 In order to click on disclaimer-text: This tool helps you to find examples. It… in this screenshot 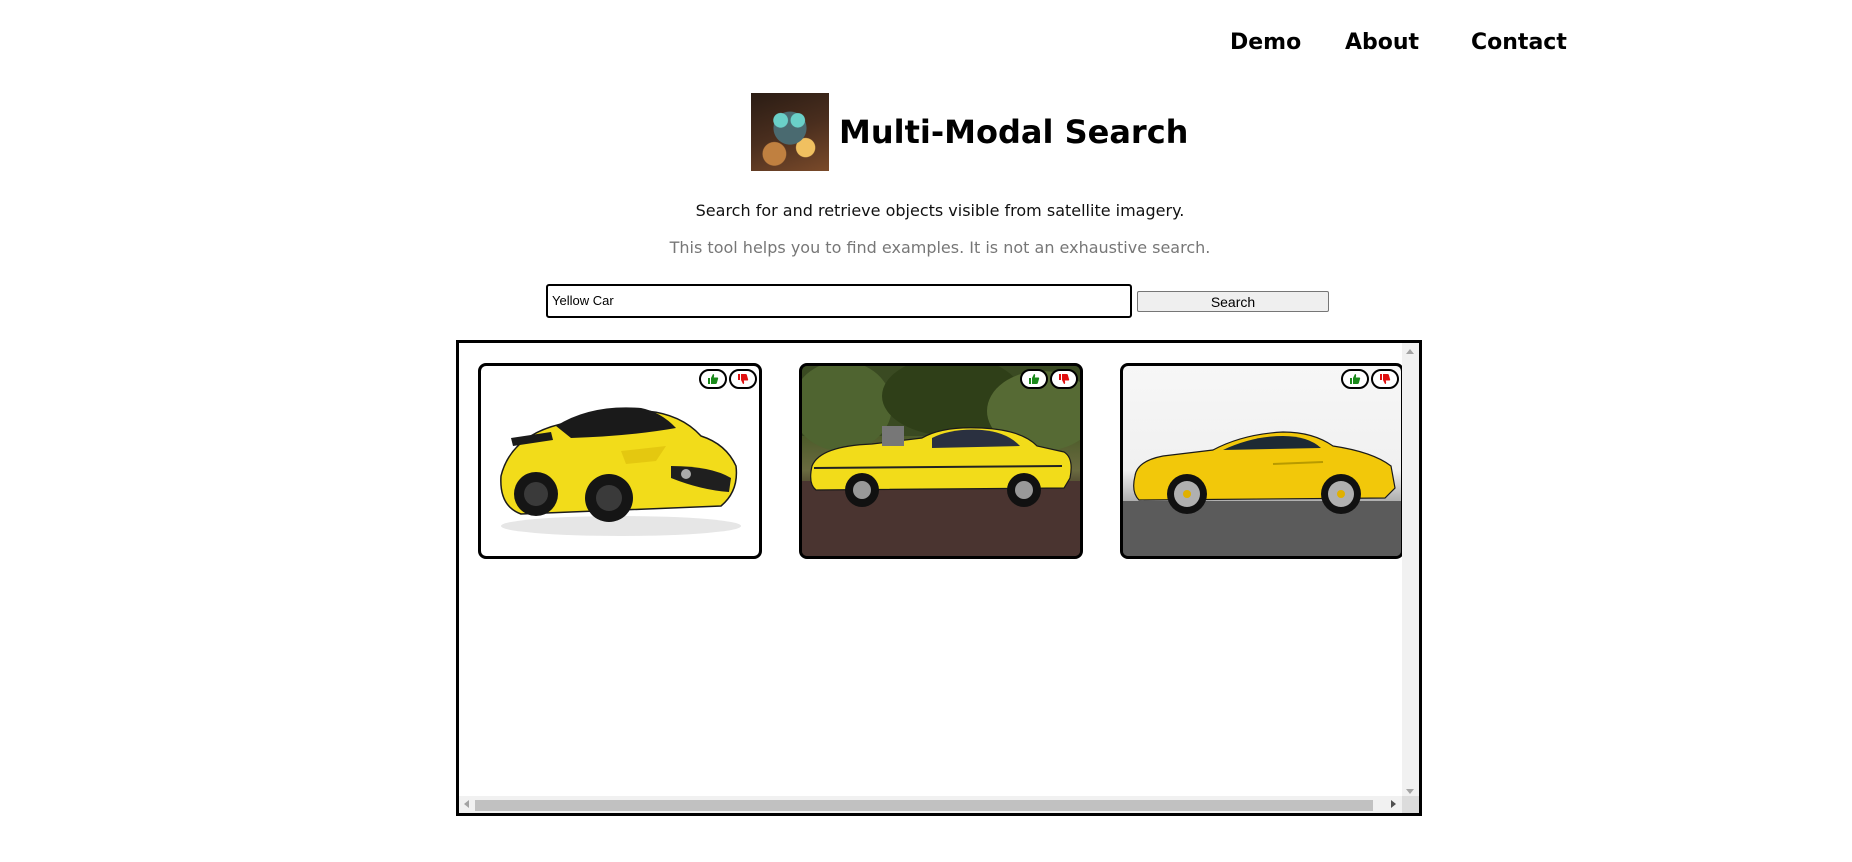, I will do `click(940, 247)`.